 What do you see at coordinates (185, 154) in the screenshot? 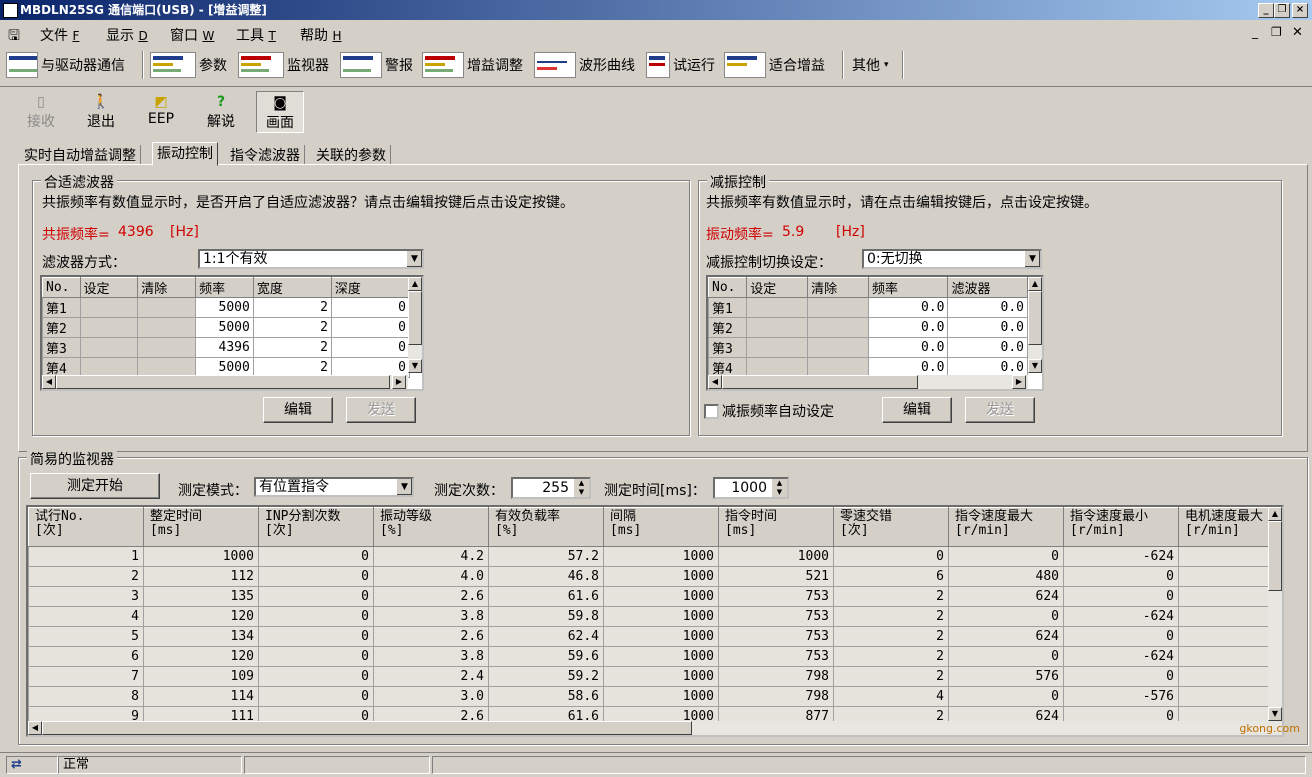
I see `tab-vibration-control: 振动控制` at bounding box center [185, 154].